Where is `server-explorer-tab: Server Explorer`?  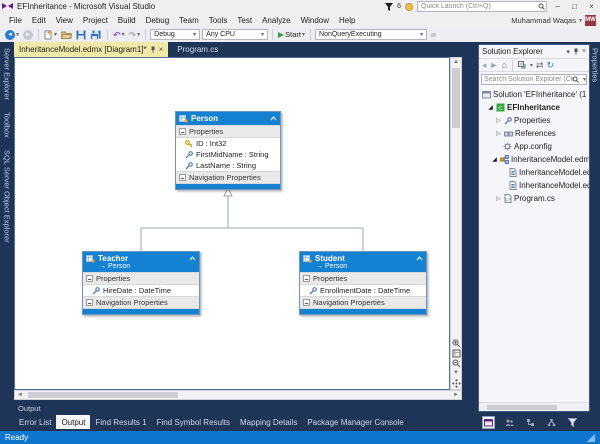 server-explorer-tab: Server Explorer is located at coordinates (7, 74).